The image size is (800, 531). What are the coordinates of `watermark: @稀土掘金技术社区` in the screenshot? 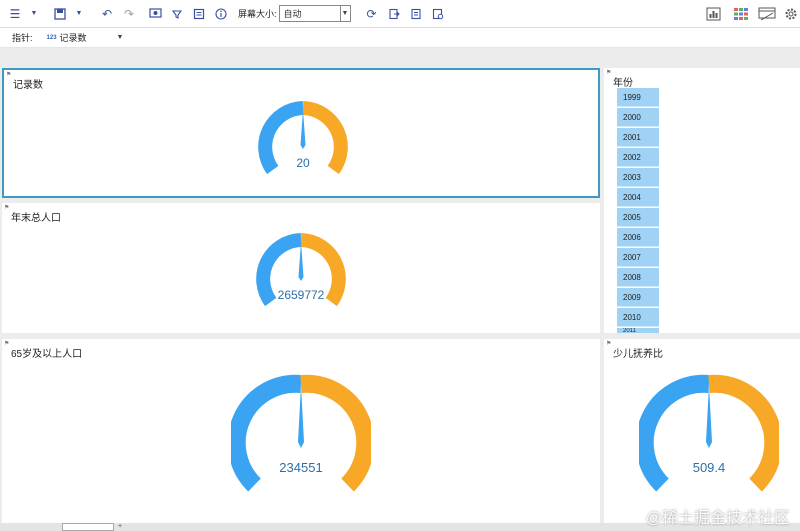 It's located at (717, 518).